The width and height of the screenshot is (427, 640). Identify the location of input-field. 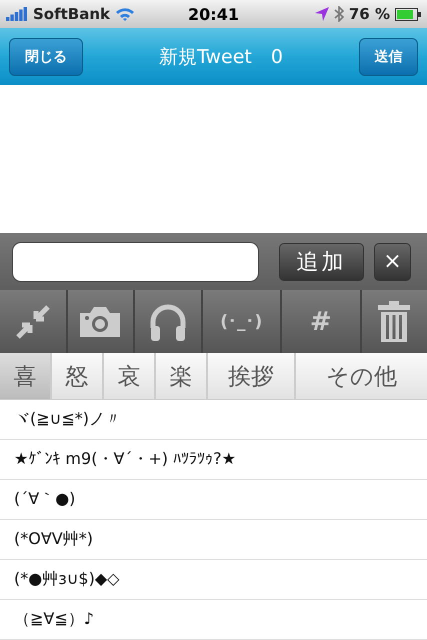
(135, 262).